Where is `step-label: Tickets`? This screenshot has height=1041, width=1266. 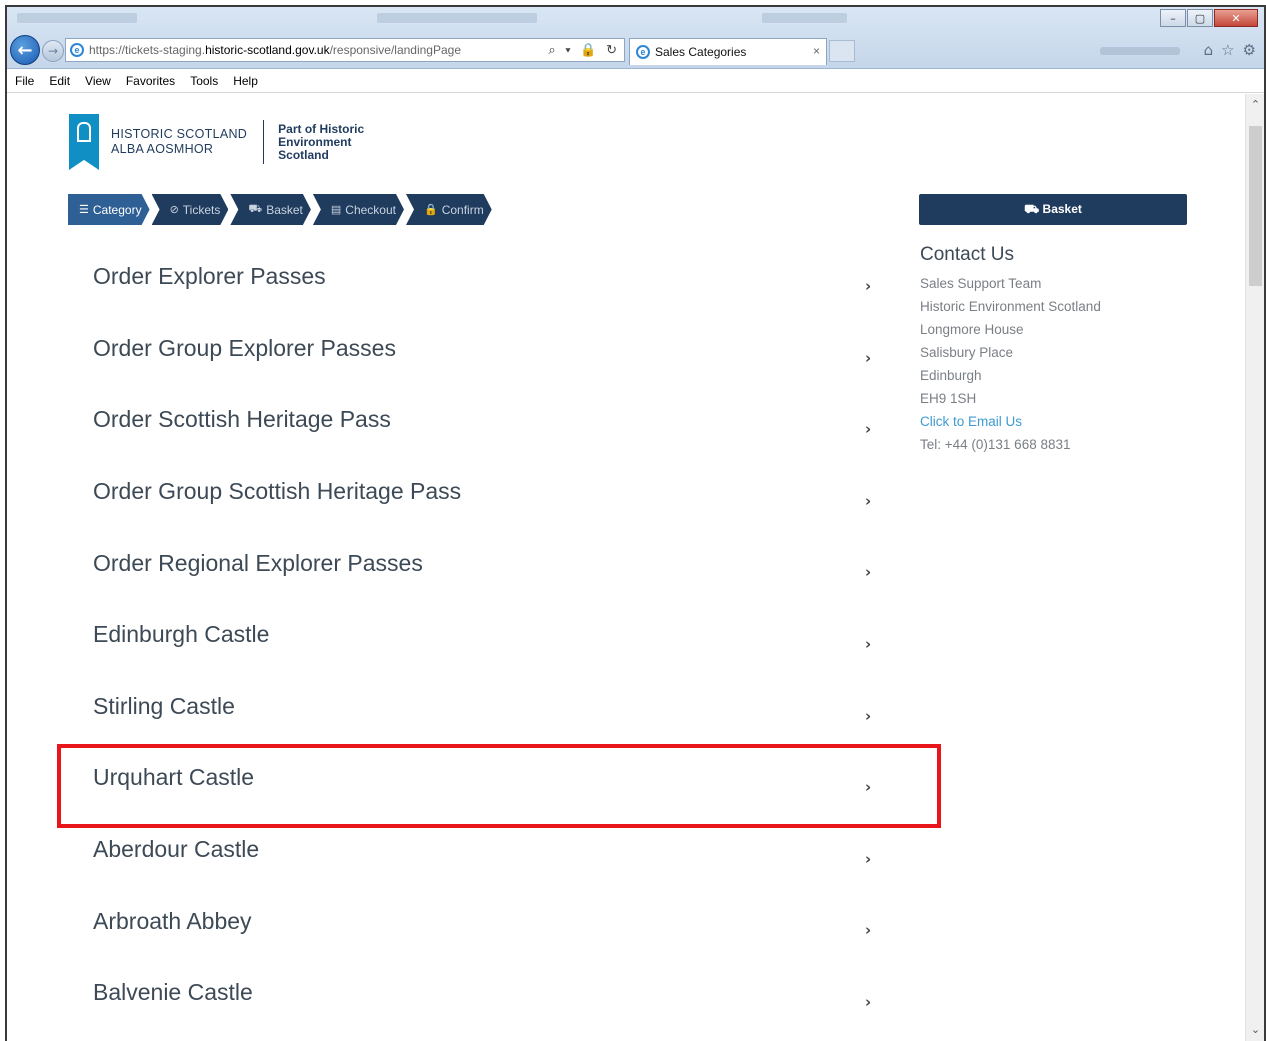
step-label: Tickets is located at coordinates (201, 209).